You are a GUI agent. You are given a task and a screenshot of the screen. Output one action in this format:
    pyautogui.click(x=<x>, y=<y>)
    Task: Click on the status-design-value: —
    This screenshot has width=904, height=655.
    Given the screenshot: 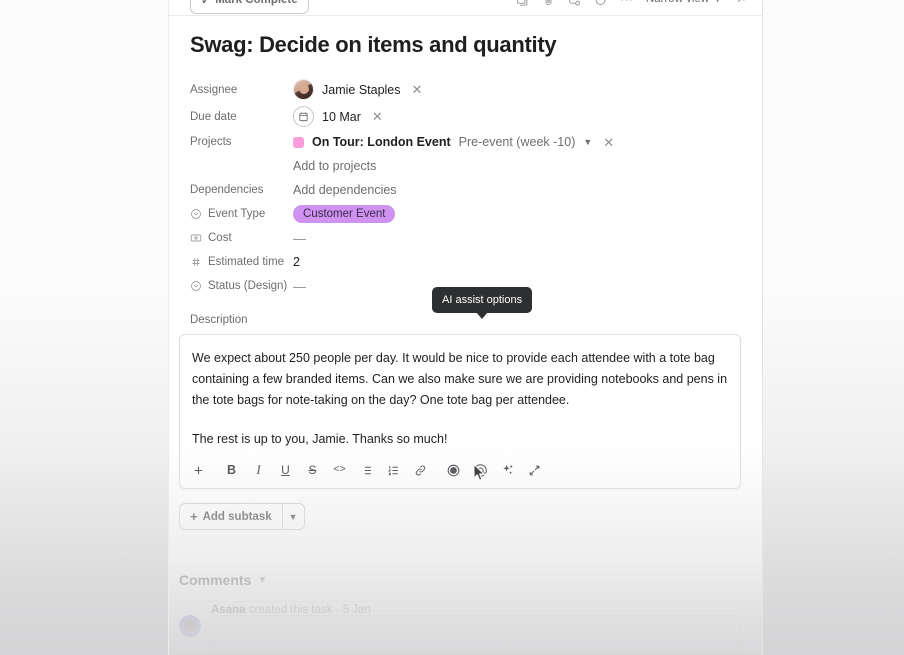 What is the action you would take?
    pyautogui.click(x=299, y=286)
    